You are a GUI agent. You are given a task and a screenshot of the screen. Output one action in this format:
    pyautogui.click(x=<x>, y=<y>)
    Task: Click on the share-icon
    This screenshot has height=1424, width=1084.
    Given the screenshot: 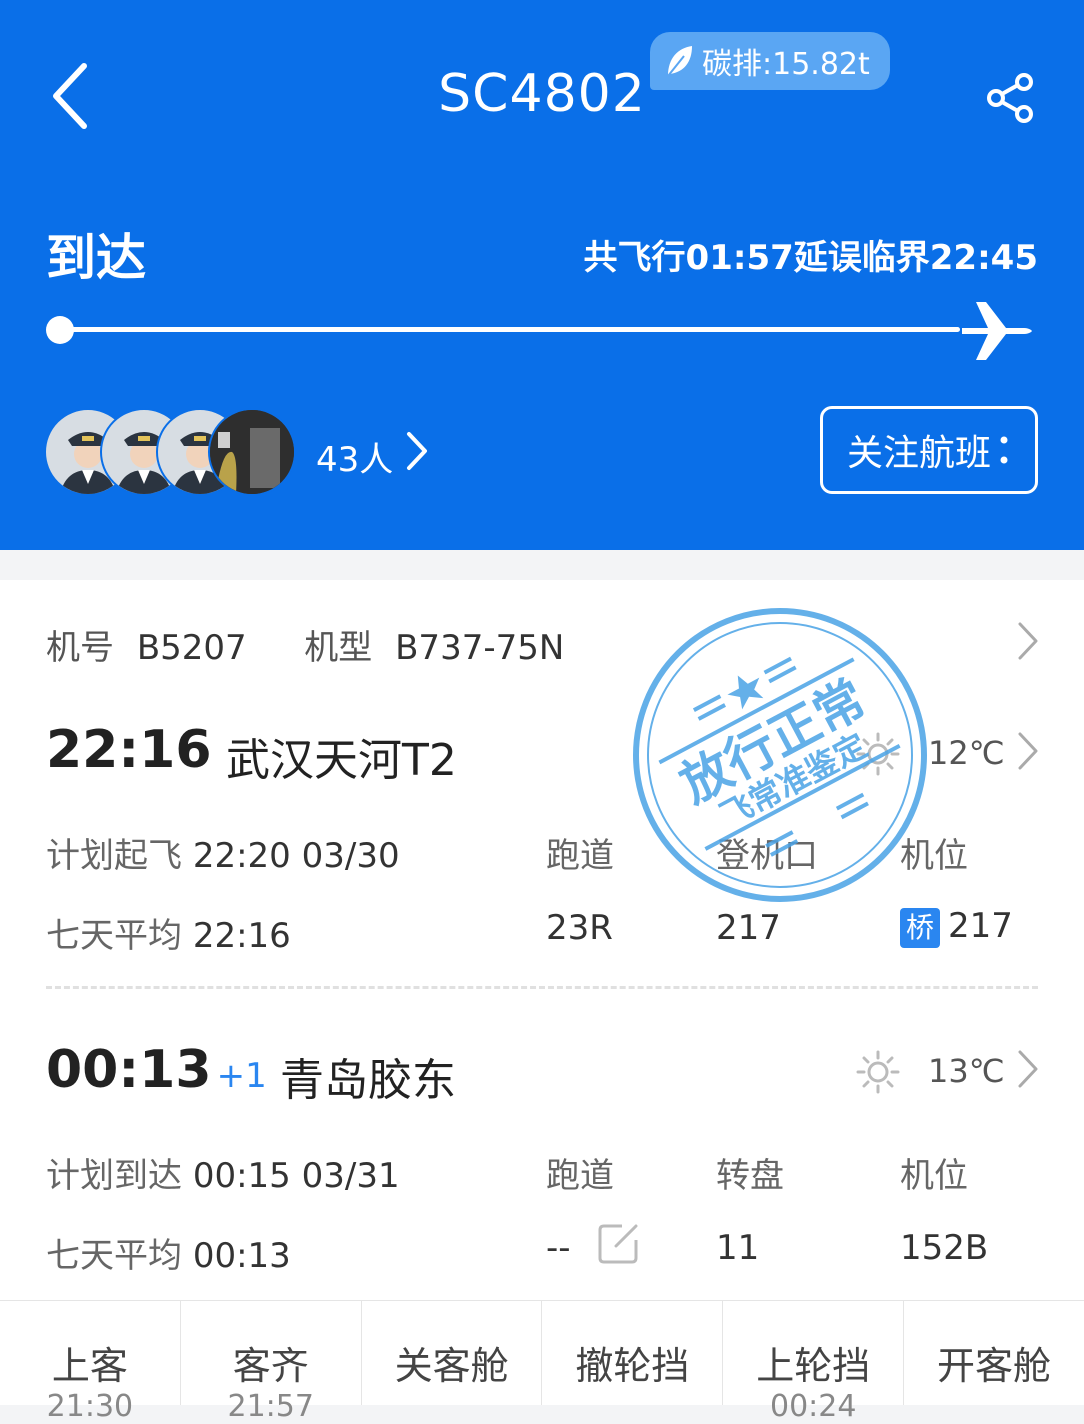 What is the action you would take?
    pyautogui.click(x=1010, y=98)
    